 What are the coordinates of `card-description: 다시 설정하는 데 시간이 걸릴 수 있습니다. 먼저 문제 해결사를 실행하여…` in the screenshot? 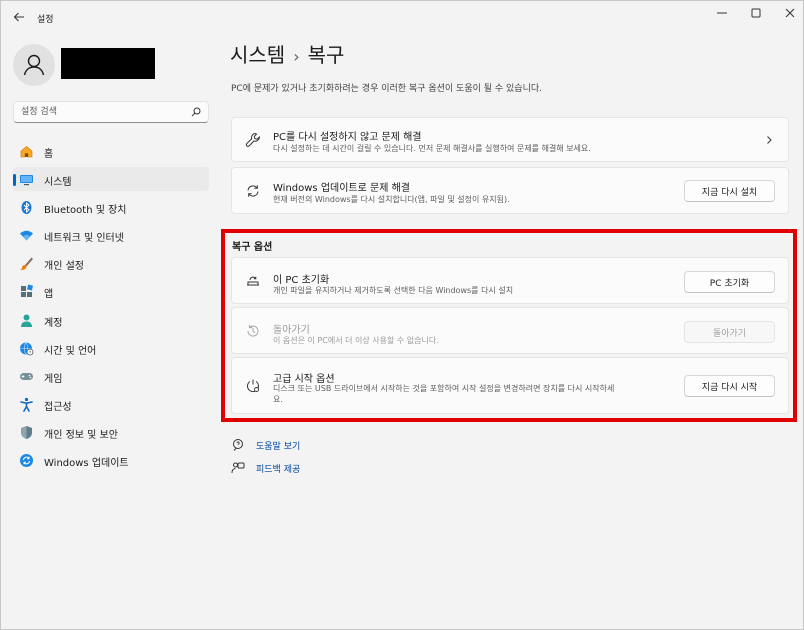 It's located at (432, 148).